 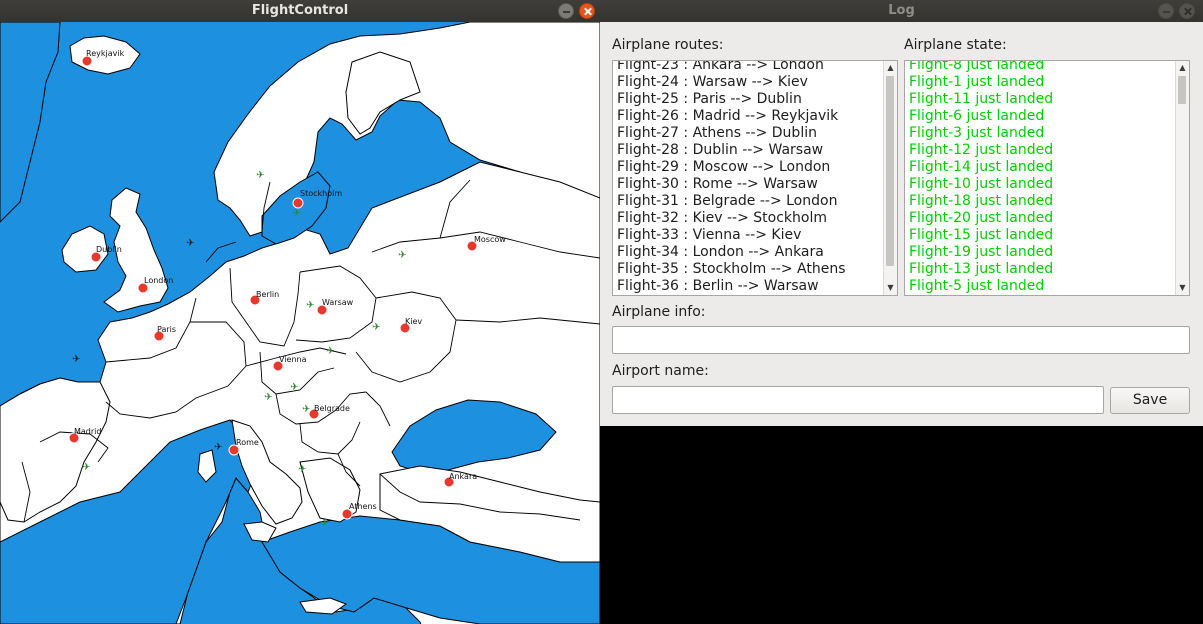 I want to click on list-item: Flight-12 just landed, so click(x=981, y=150).